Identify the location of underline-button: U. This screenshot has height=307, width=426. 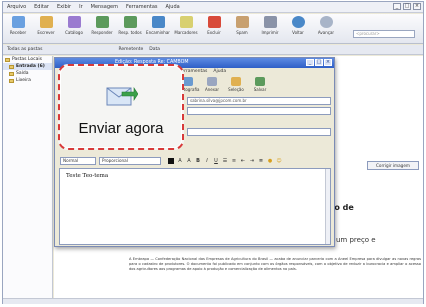
(216, 161).